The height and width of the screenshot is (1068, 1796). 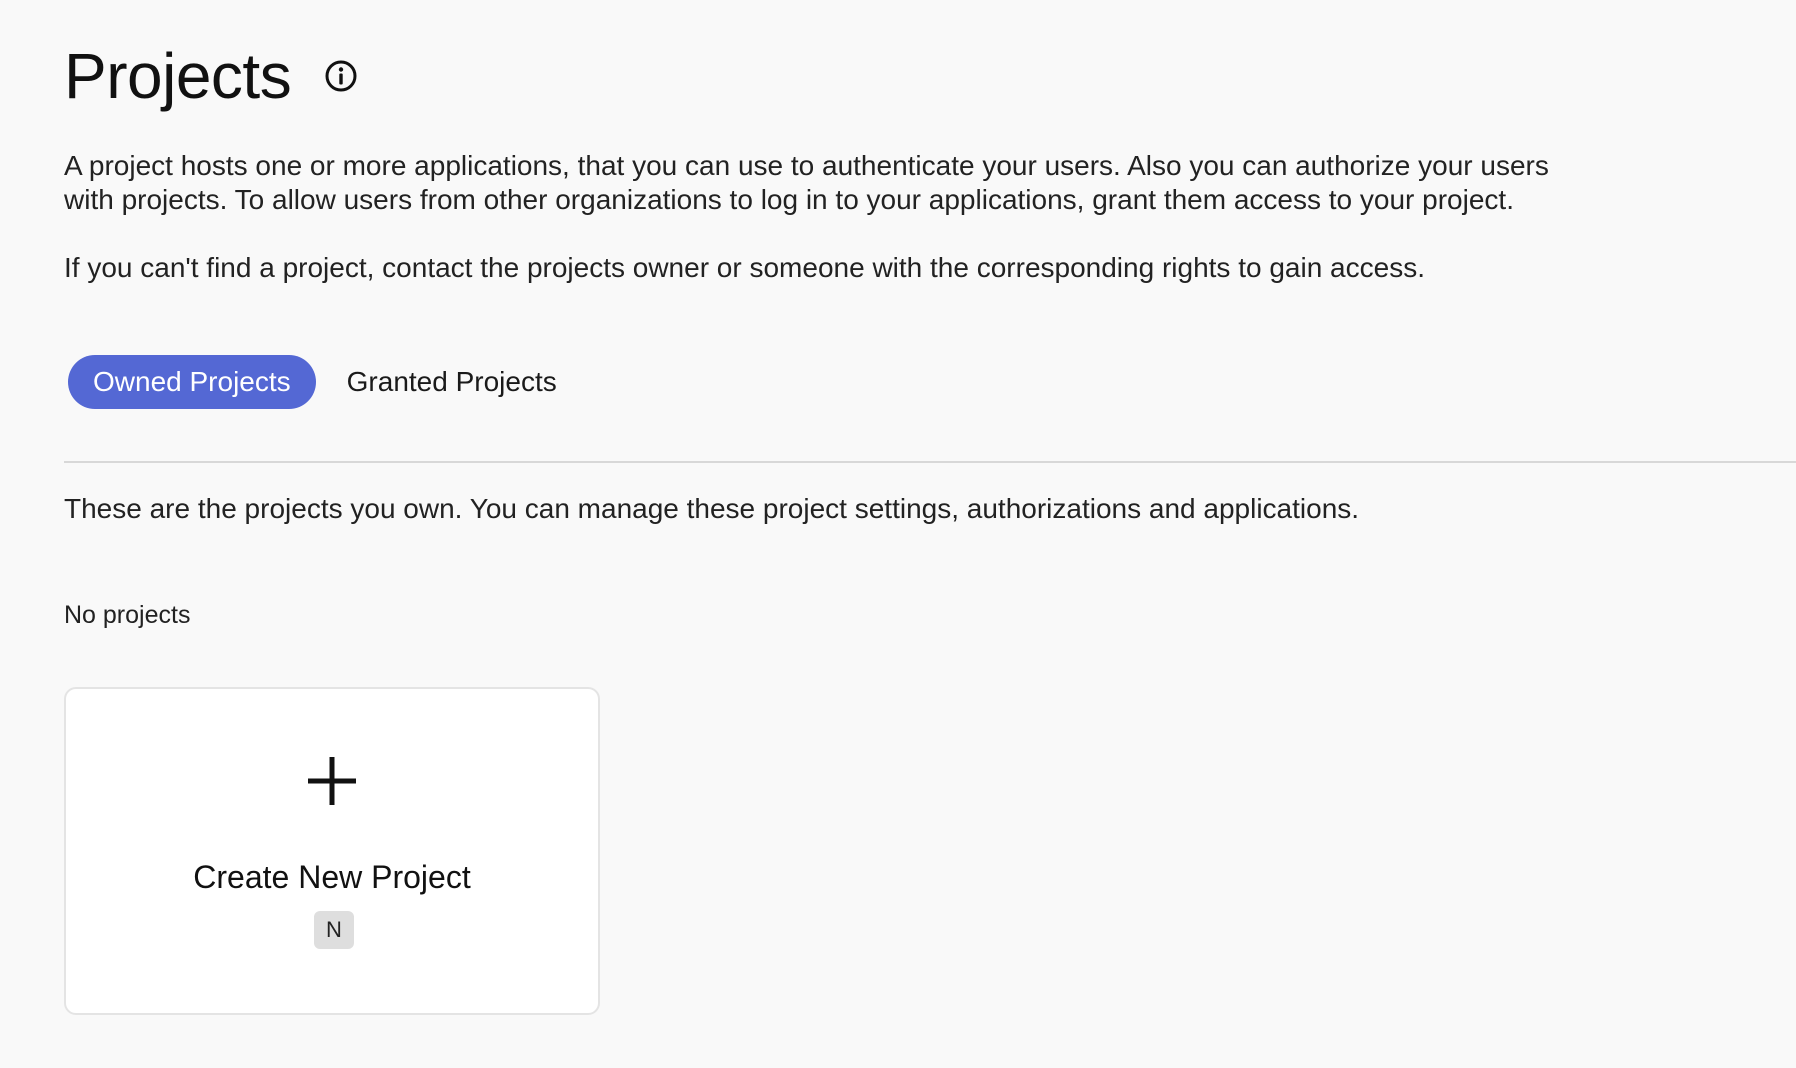 I want to click on keyboard-shortcut-badge: N, so click(x=334, y=930).